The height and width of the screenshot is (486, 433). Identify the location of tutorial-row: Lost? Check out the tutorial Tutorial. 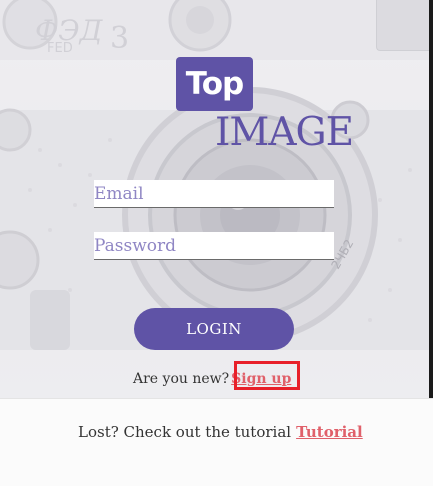
(220, 432).